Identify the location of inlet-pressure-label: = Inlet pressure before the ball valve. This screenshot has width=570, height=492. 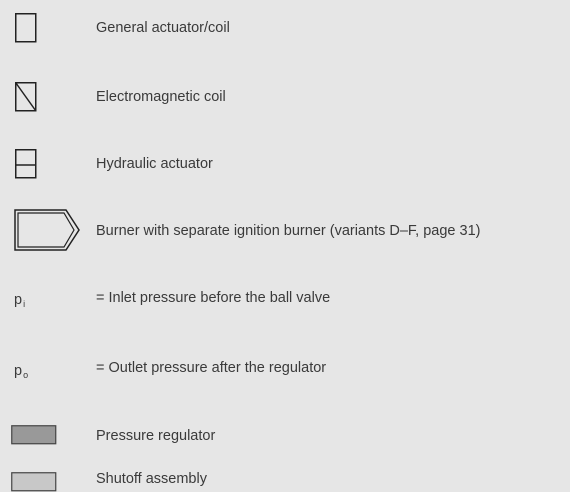
(213, 298).